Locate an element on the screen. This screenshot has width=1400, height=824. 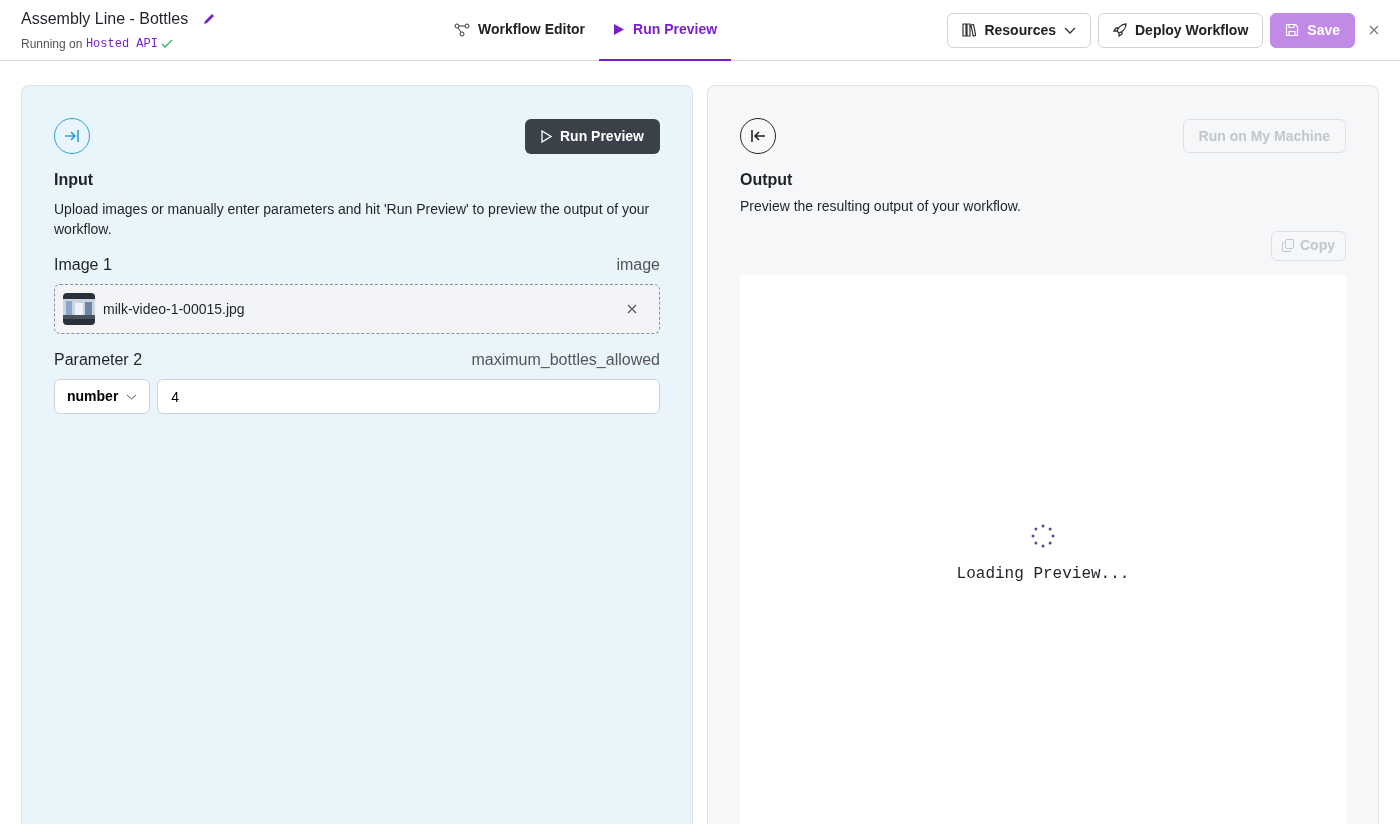
description-text: Preview the resulting output of your workflow. is located at coordinates (881, 206).